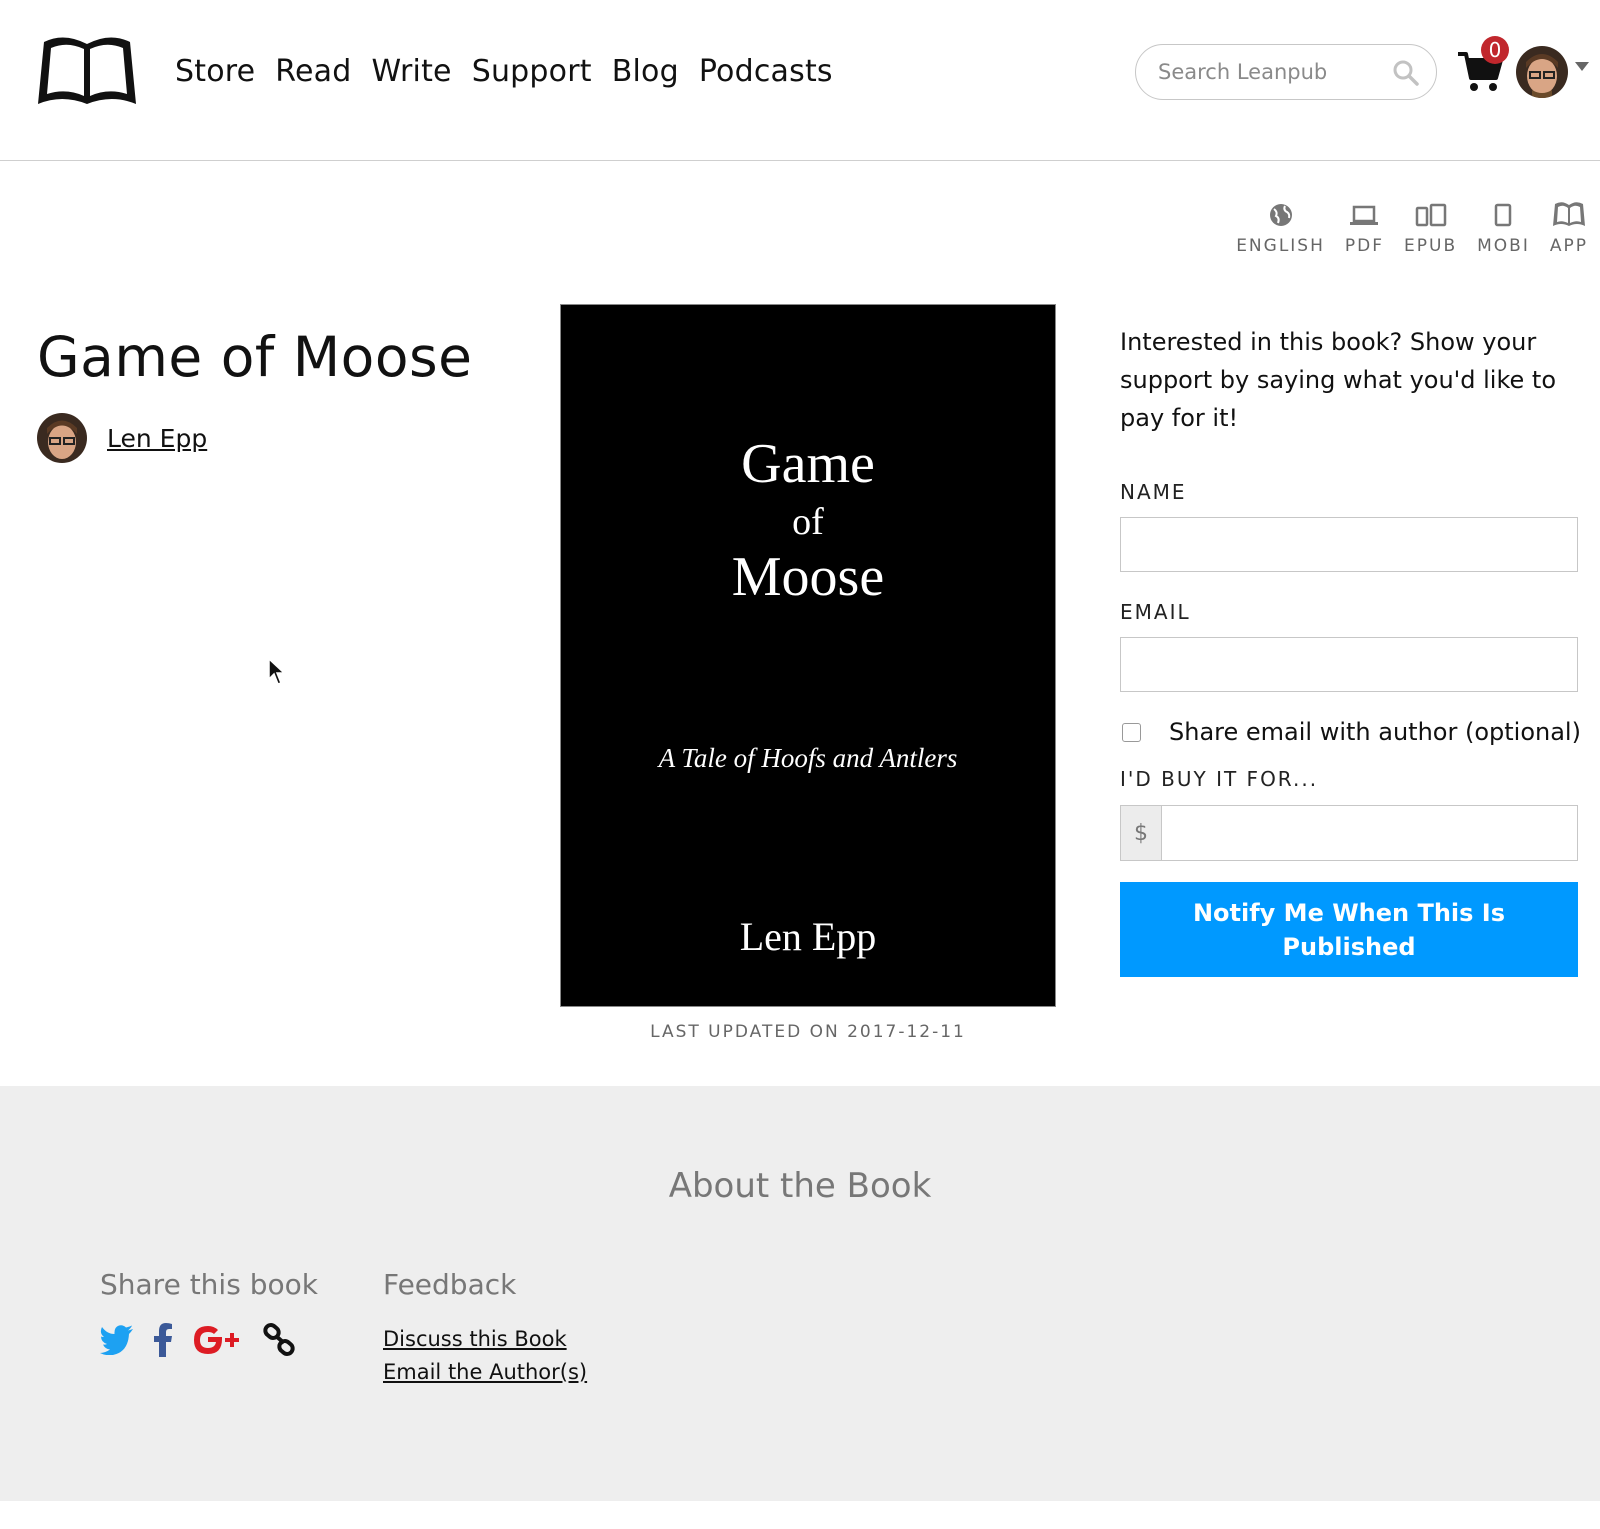 This screenshot has height=1529, width=1600. I want to click on nav-read: Read, so click(313, 72).